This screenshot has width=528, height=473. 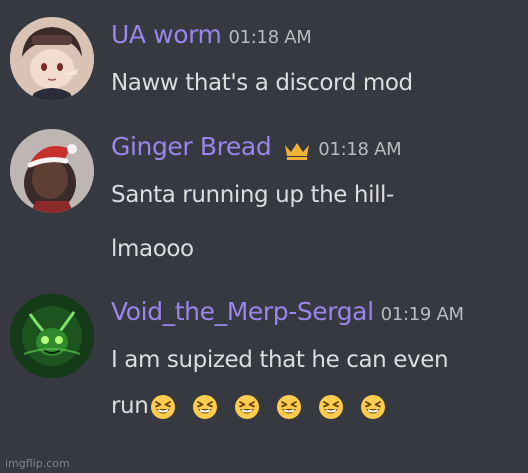 I want to click on username: Ginger Bread, so click(x=191, y=146).